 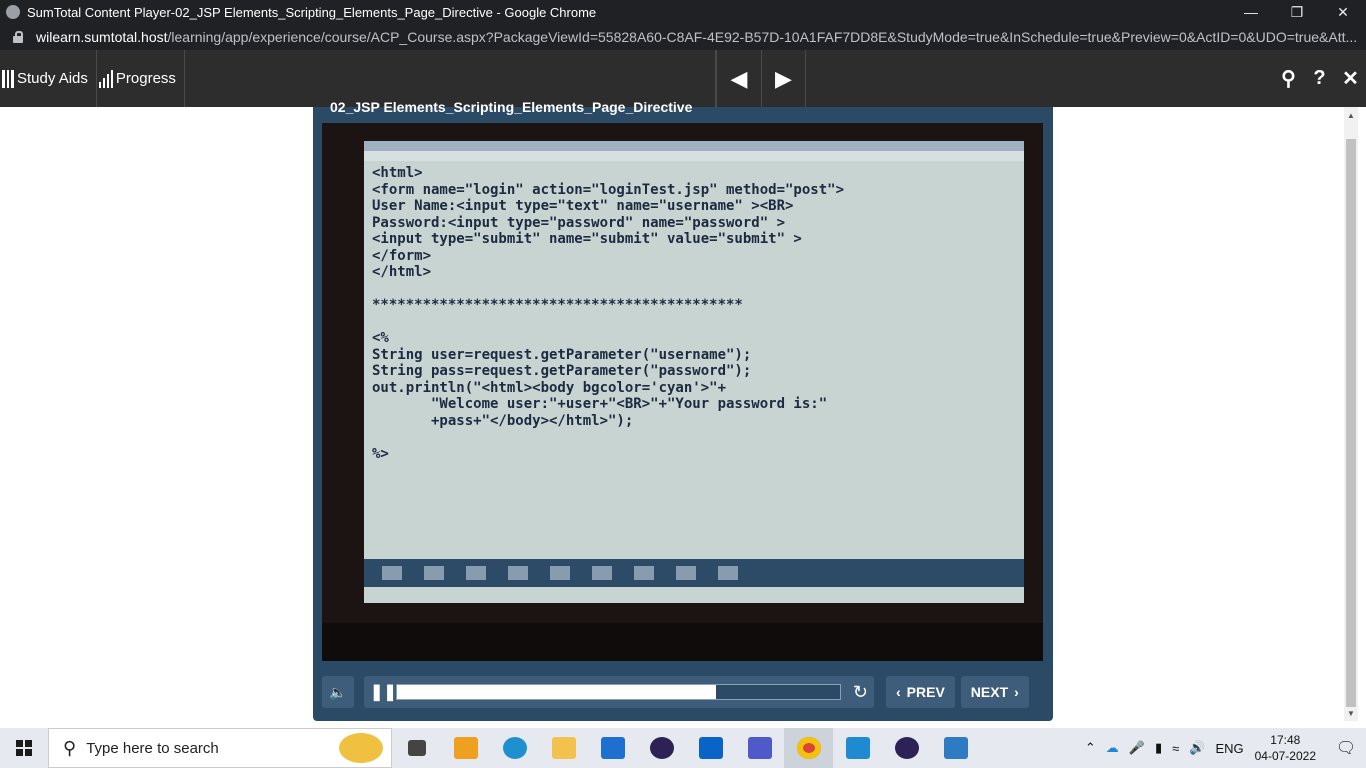 What do you see at coordinates (1158, 748) in the screenshot?
I see `battery-icon: ▮` at bounding box center [1158, 748].